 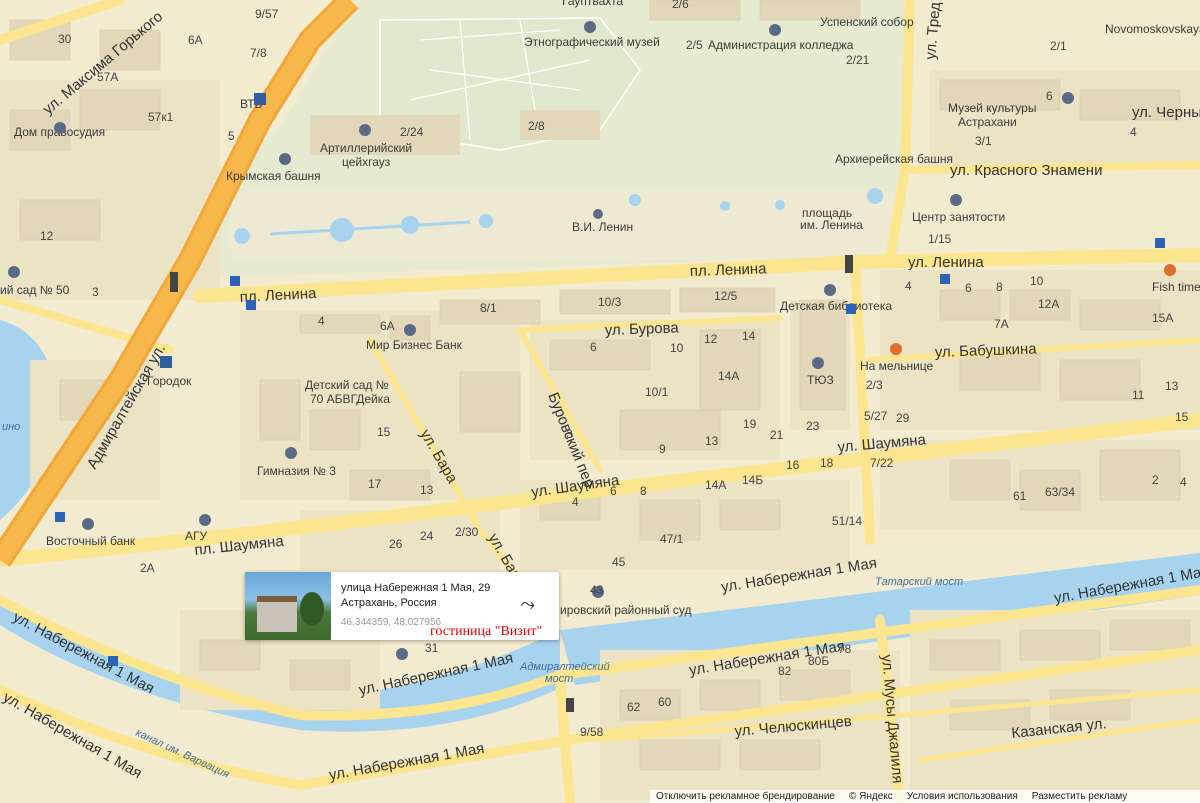 I want to click on poi-kindergarten-50: ий сад № 50, so click(x=35, y=290).